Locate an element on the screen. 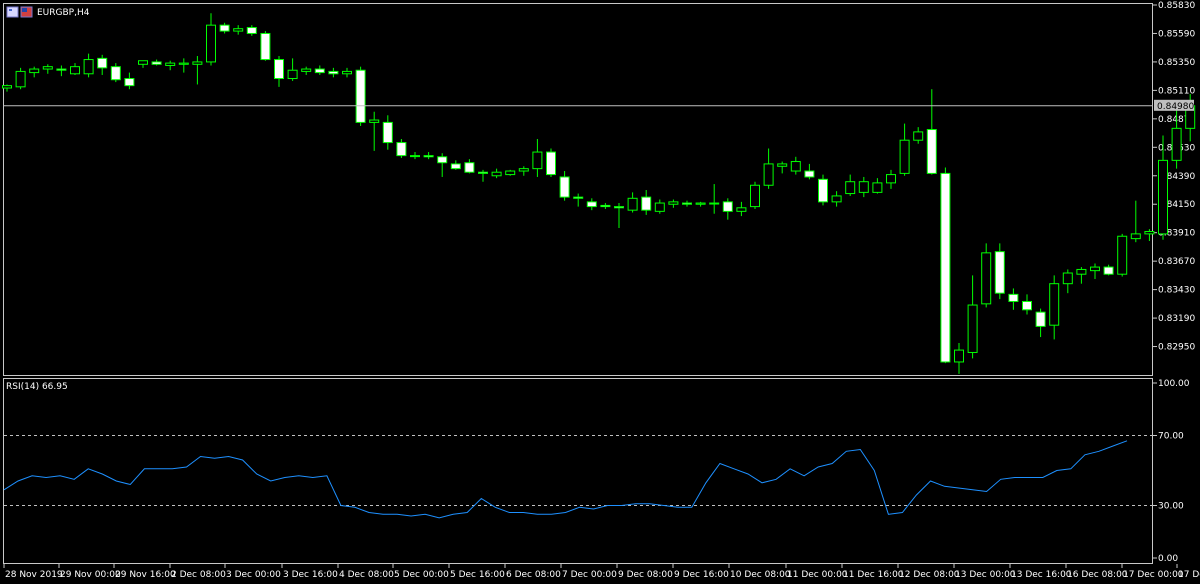 The width and height of the screenshot is (1200, 584). rsi-tick-label: 30.00 is located at coordinates (1171, 507).